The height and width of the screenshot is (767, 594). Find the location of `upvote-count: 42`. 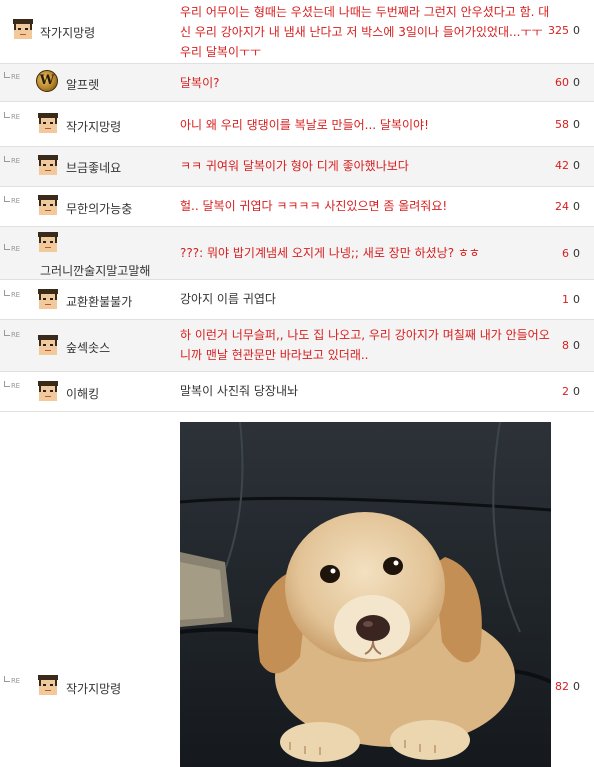

upvote-count: 42 is located at coordinates (562, 165).